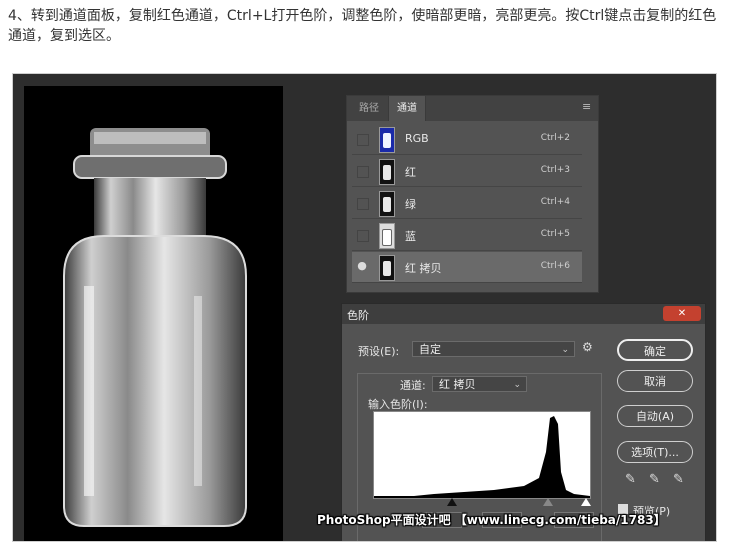  What do you see at coordinates (410, 172) in the screenshot?
I see `channel-name: 红` at bounding box center [410, 172].